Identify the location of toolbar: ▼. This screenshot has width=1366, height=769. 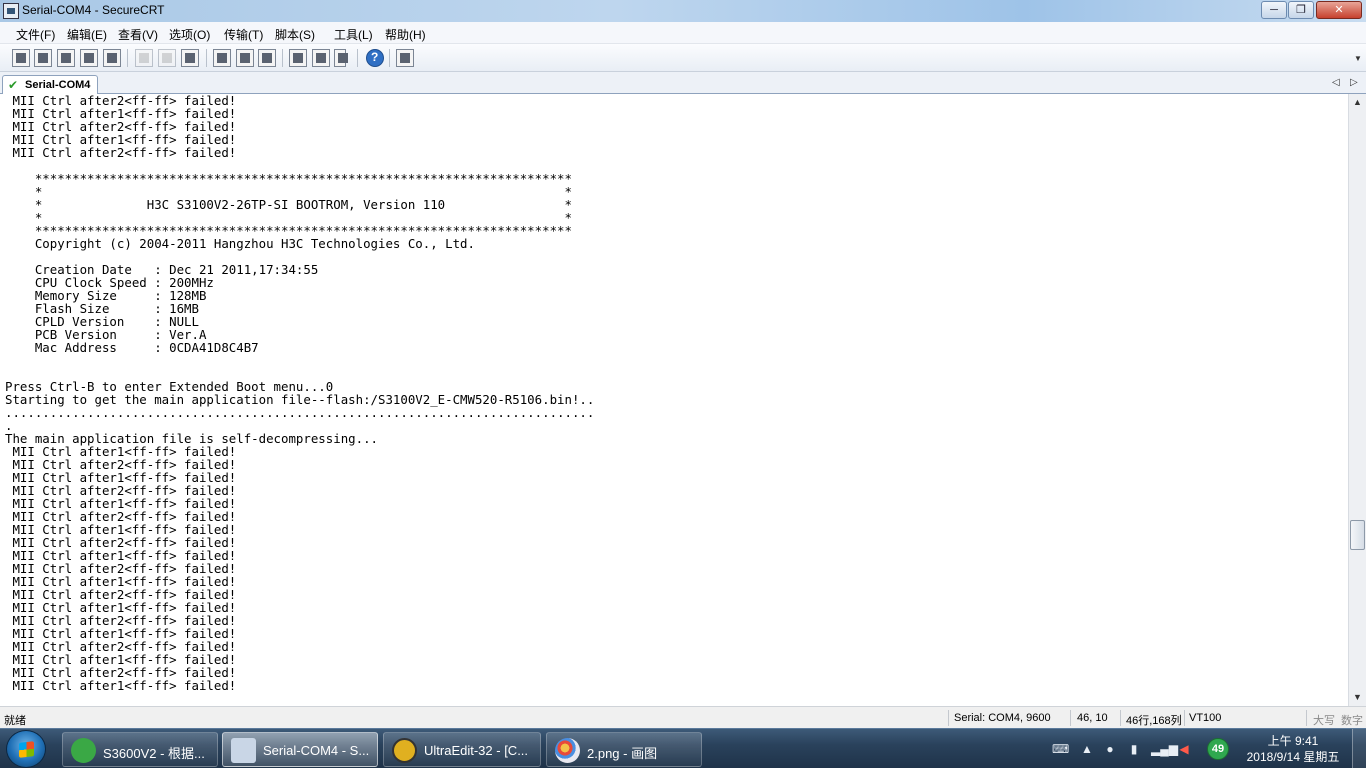
(683, 58).